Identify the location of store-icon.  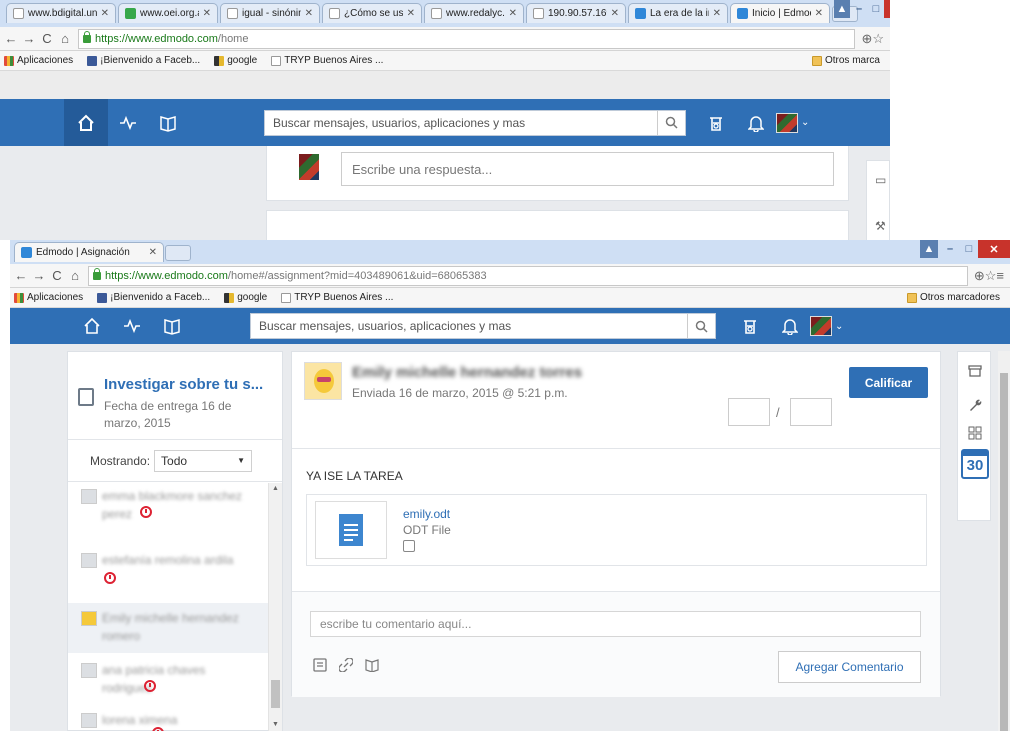
(975, 371).